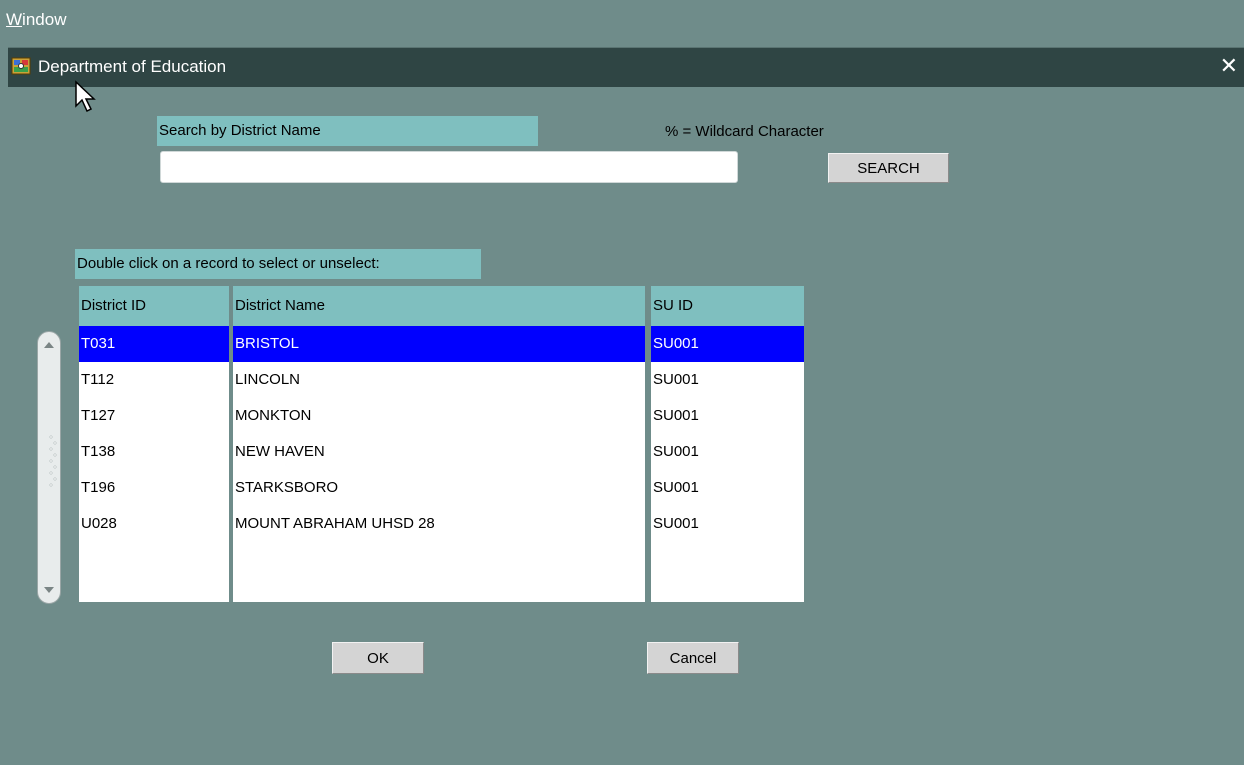  Describe the element at coordinates (49, 345) in the screenshot. I see `scroll-up-arrow-icon` at that location.